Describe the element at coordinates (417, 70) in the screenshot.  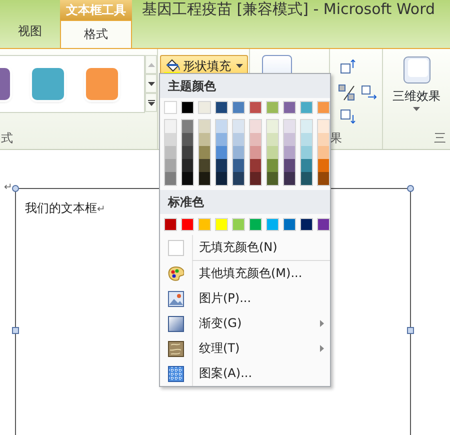
I see `cube-icon` at that location.